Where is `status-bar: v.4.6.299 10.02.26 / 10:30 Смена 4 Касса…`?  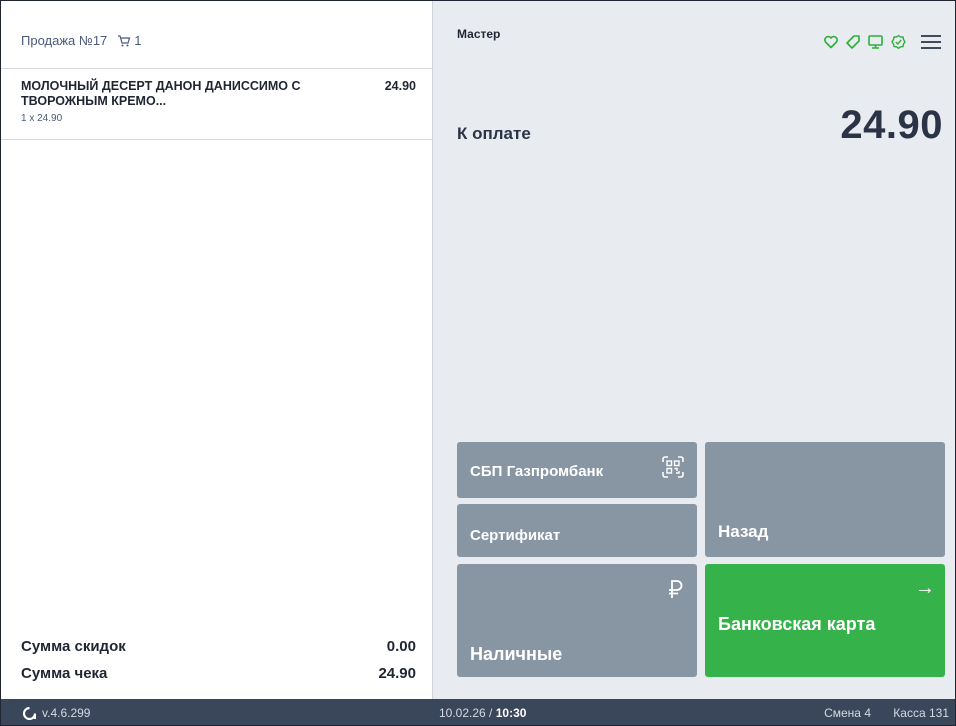 status-bar: v.4.6.299 10.02.26 / 10:30 Смена 4 Касса… is located at coordinates (478, 712).